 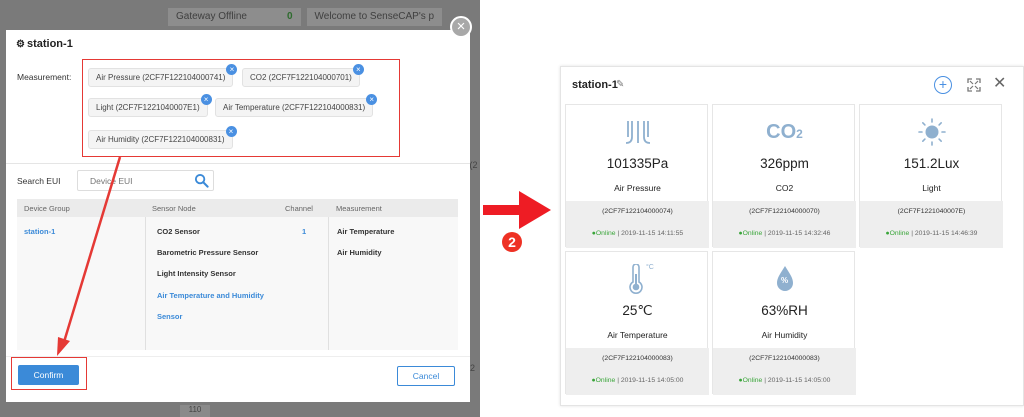 I want to click on co2-icon: CO2, so click(x=784, y=132).